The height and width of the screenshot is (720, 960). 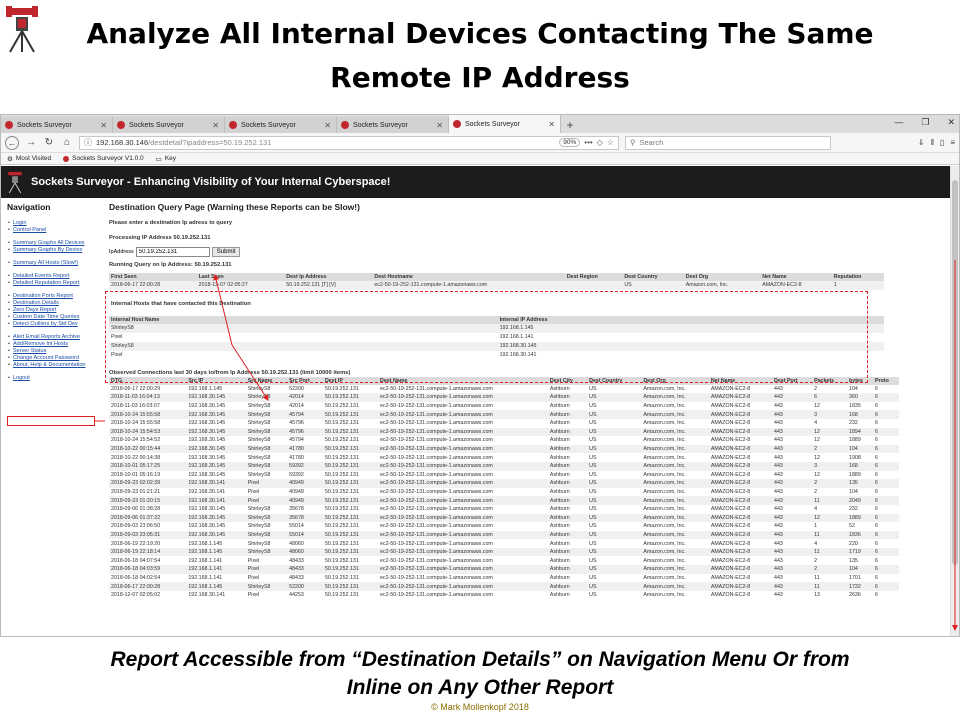 What do you see at coordinates (54, 337) in the screenshot?
I see `nav-link: Alert Email Reports Archive` at bounding box center [54, 337].